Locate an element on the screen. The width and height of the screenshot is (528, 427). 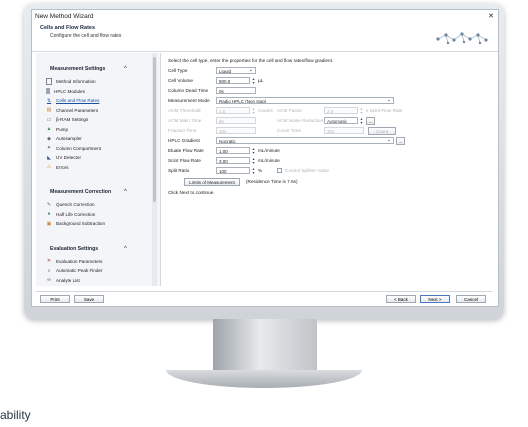
scint-flow-rate-label: Scint Flow Rate is located at coordinates (184, 160).